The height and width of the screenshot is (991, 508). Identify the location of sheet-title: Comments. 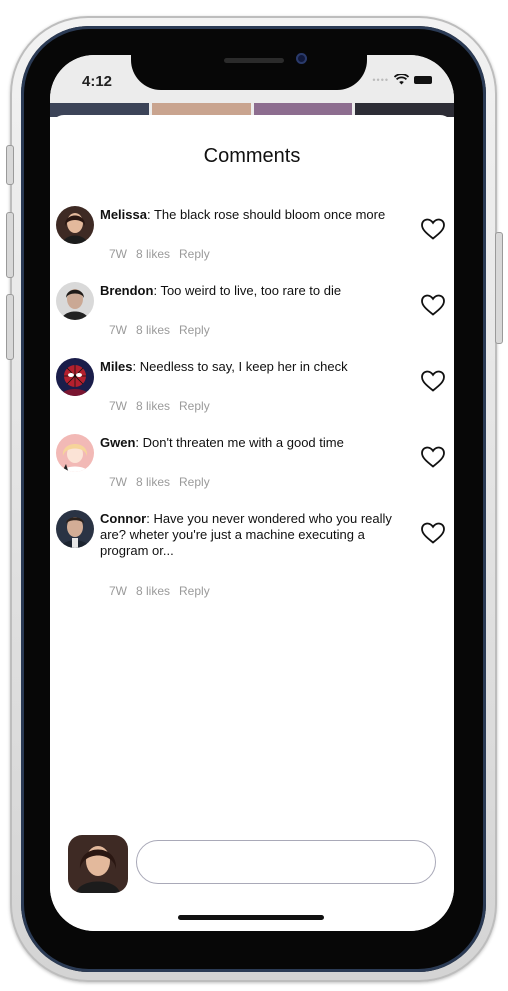
(252, 156).